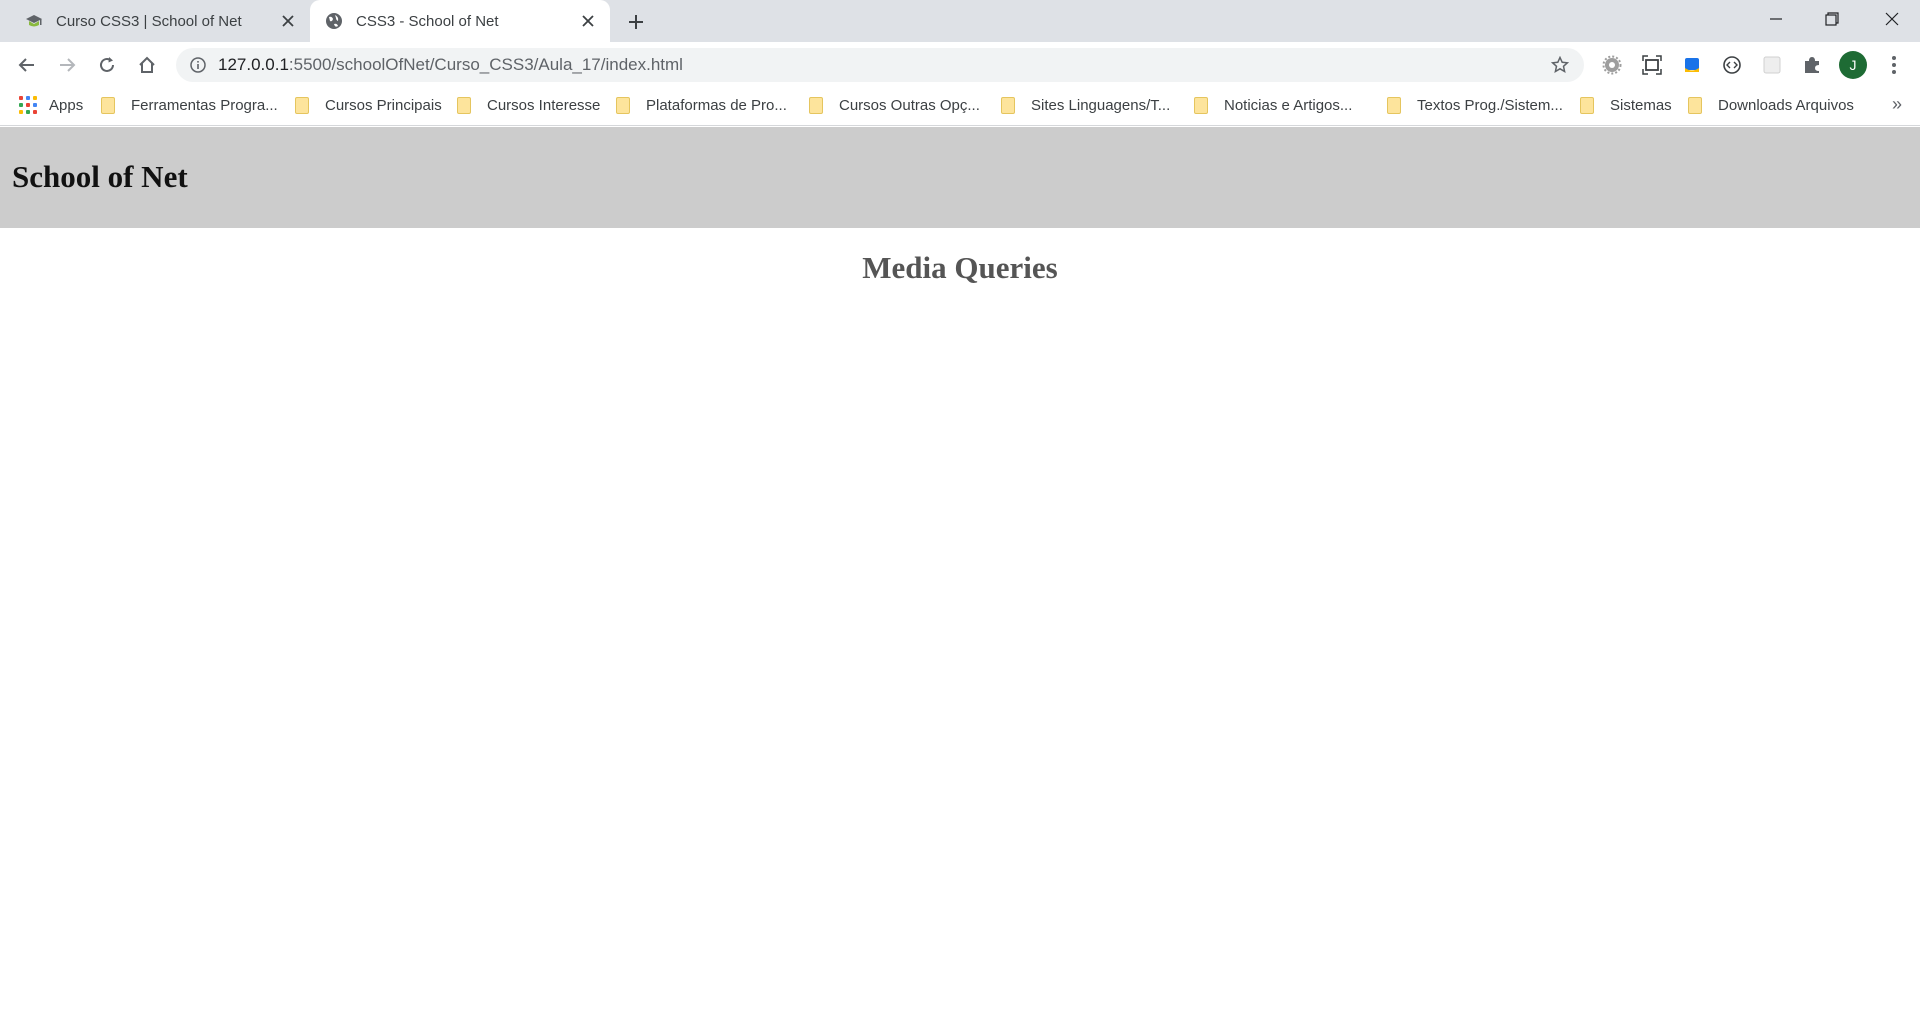  I want to click on home-icon, so click(147, 65).